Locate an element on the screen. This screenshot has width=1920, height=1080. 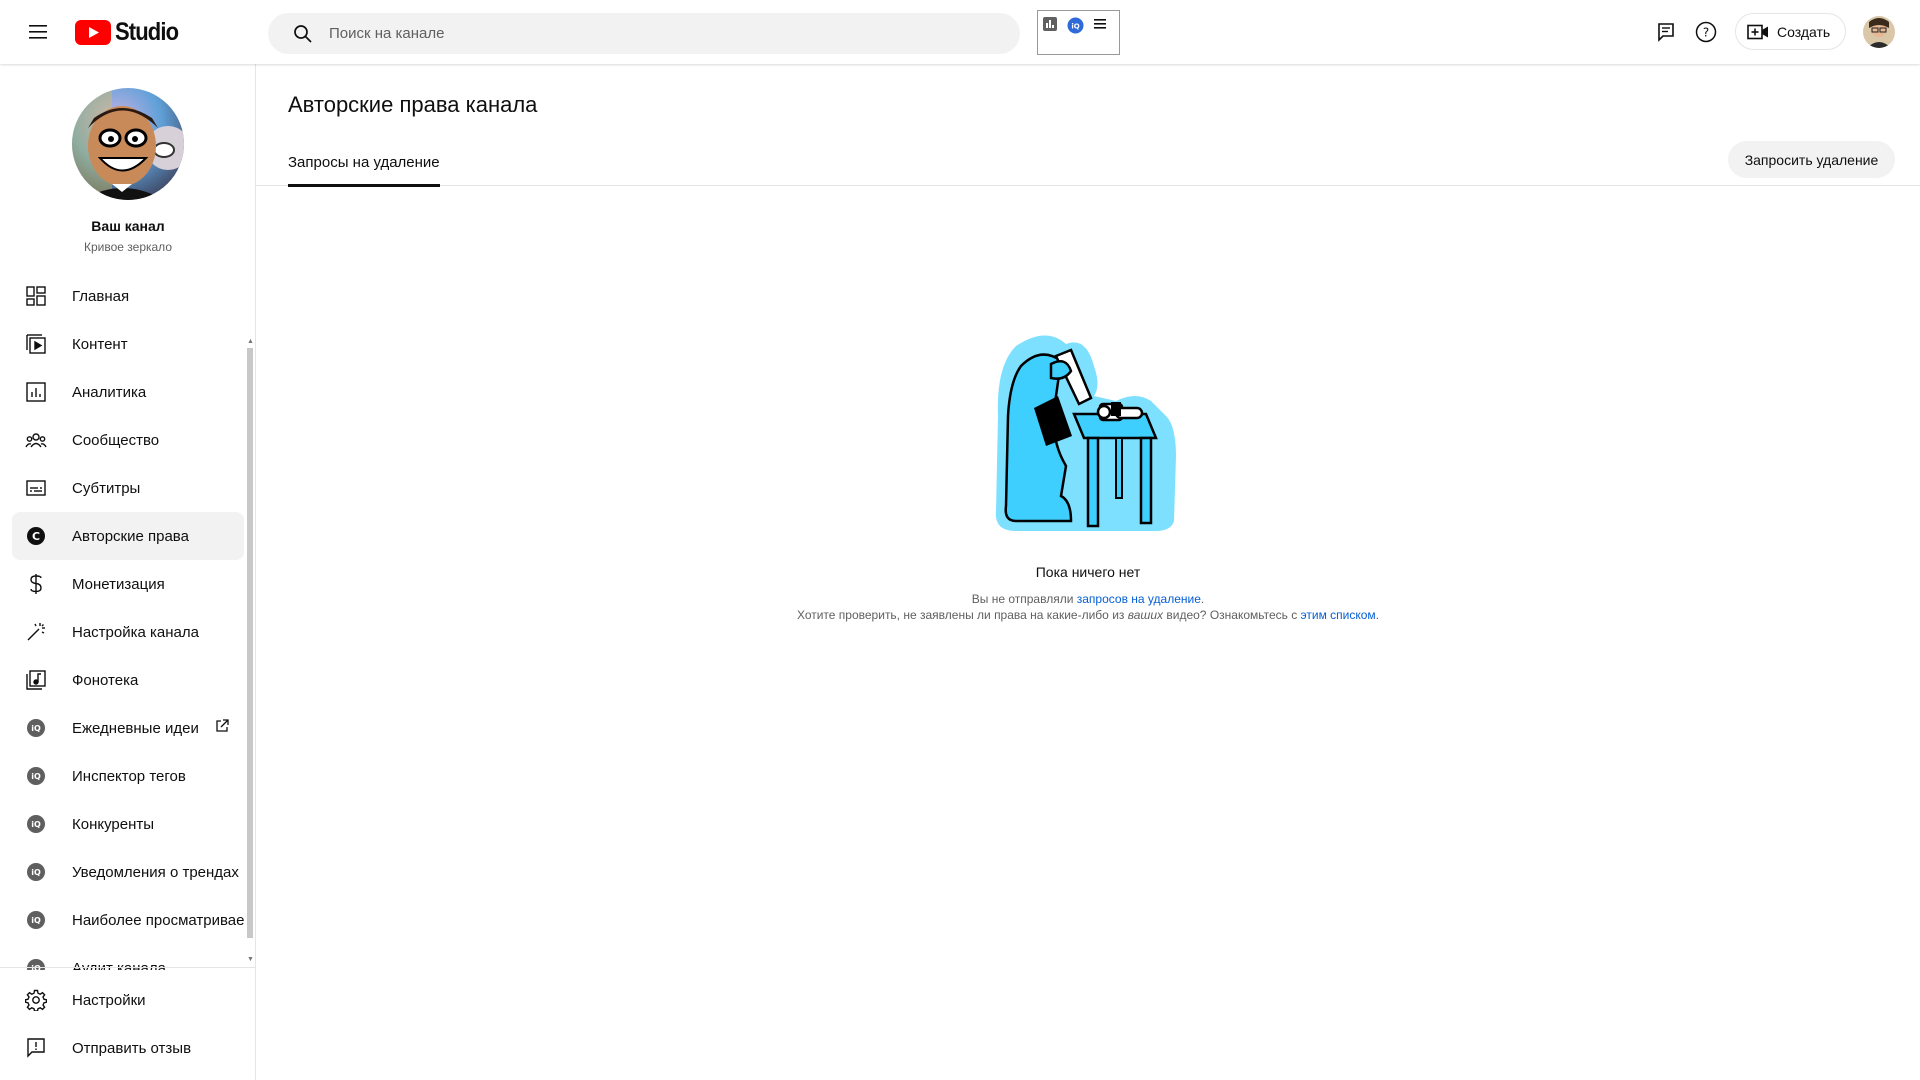
sidebar-item-label: Авторские права is located at coordinates (130, 536).